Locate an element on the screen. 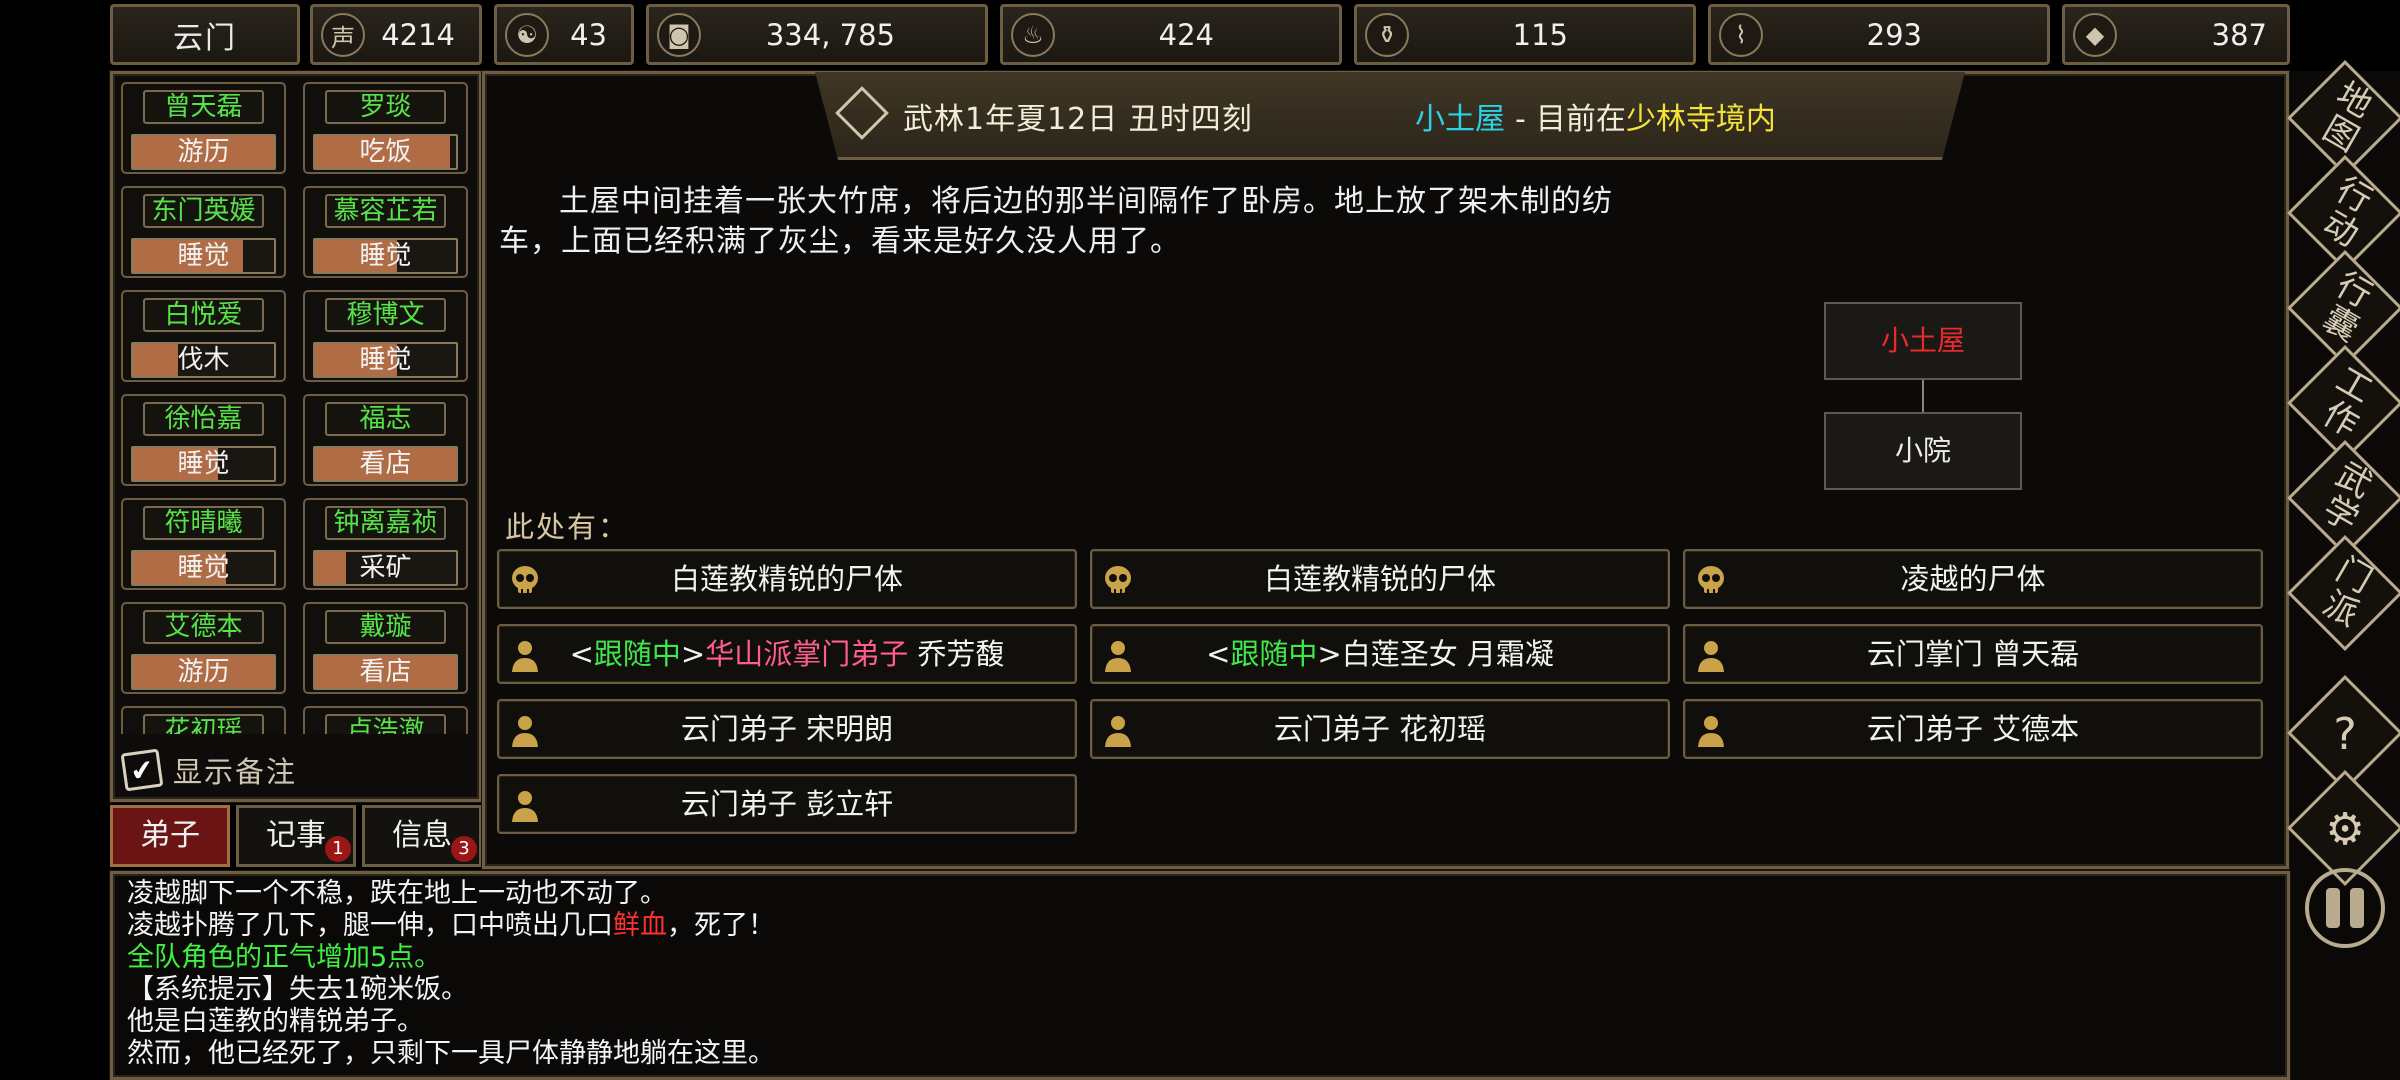 The width and height of the screenshot is (2400, 1080). tab-disciples-label: 弟子 is located at coordinates (170, 835).